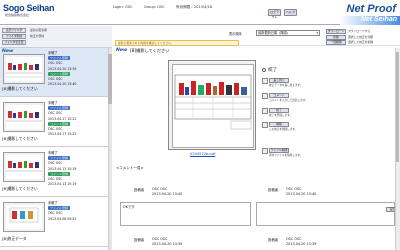  I want to click on chevron-down-icon: ▾, so click(317, 33).